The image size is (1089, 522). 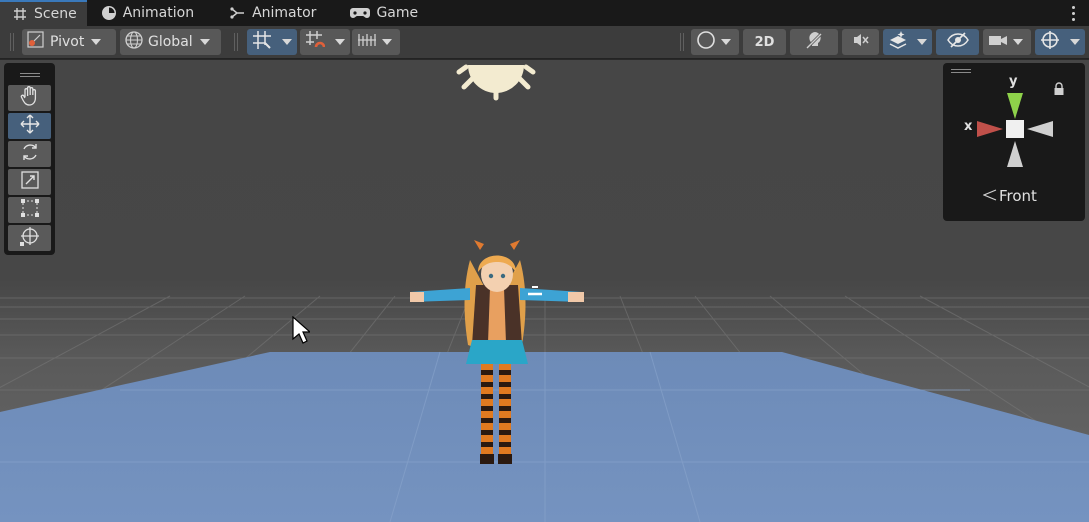 I want to click on transform-combo-icon, so click(x=30, y=238).